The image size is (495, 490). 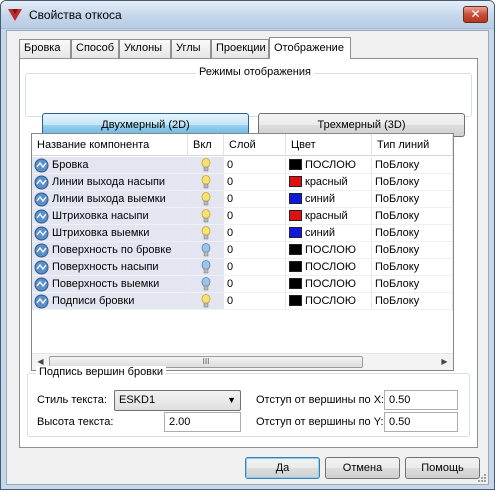 What do you see at coordinates (75, 15) in the screenshot?
I see `window-title: Свойства откоса` at bounding box center [75, 15].